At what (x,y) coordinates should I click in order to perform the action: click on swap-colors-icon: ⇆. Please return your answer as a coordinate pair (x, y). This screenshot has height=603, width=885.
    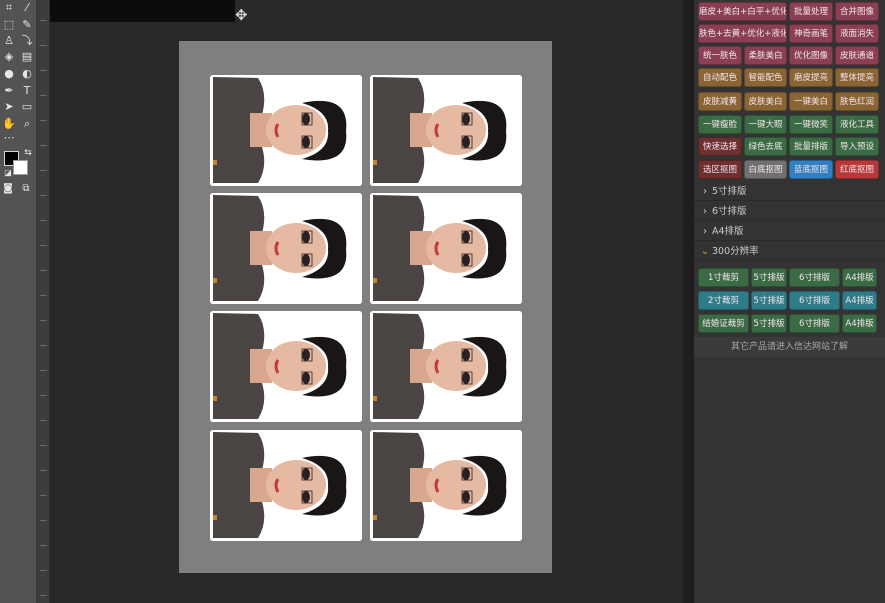
    Looking at the image, I should click on (28, 153).